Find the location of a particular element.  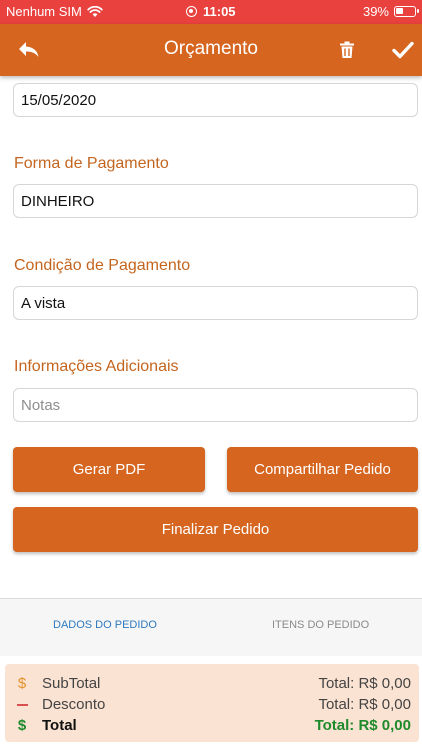

subtotal-label: SubTotal is located at coordinates (71, 683).